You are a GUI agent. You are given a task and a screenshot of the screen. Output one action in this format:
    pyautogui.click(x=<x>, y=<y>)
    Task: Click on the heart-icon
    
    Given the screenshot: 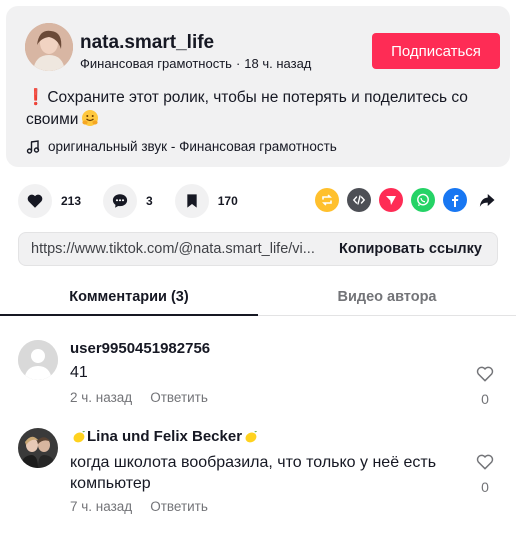 What is the action you would take?
    pyautogui.click(x=35, y=201)
    